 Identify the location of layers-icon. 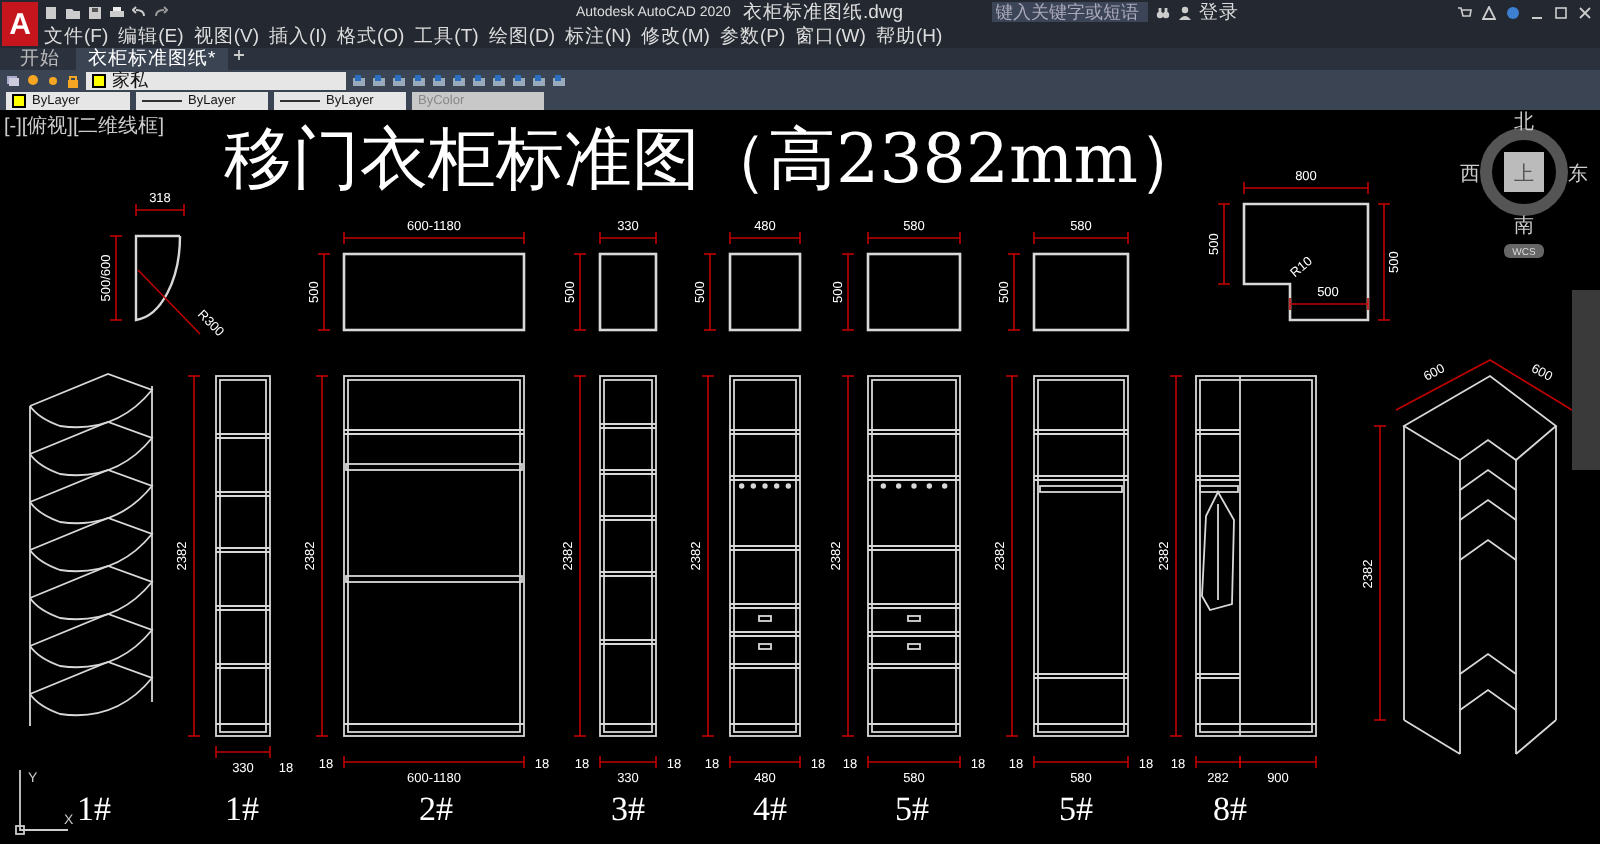
(13, 80).